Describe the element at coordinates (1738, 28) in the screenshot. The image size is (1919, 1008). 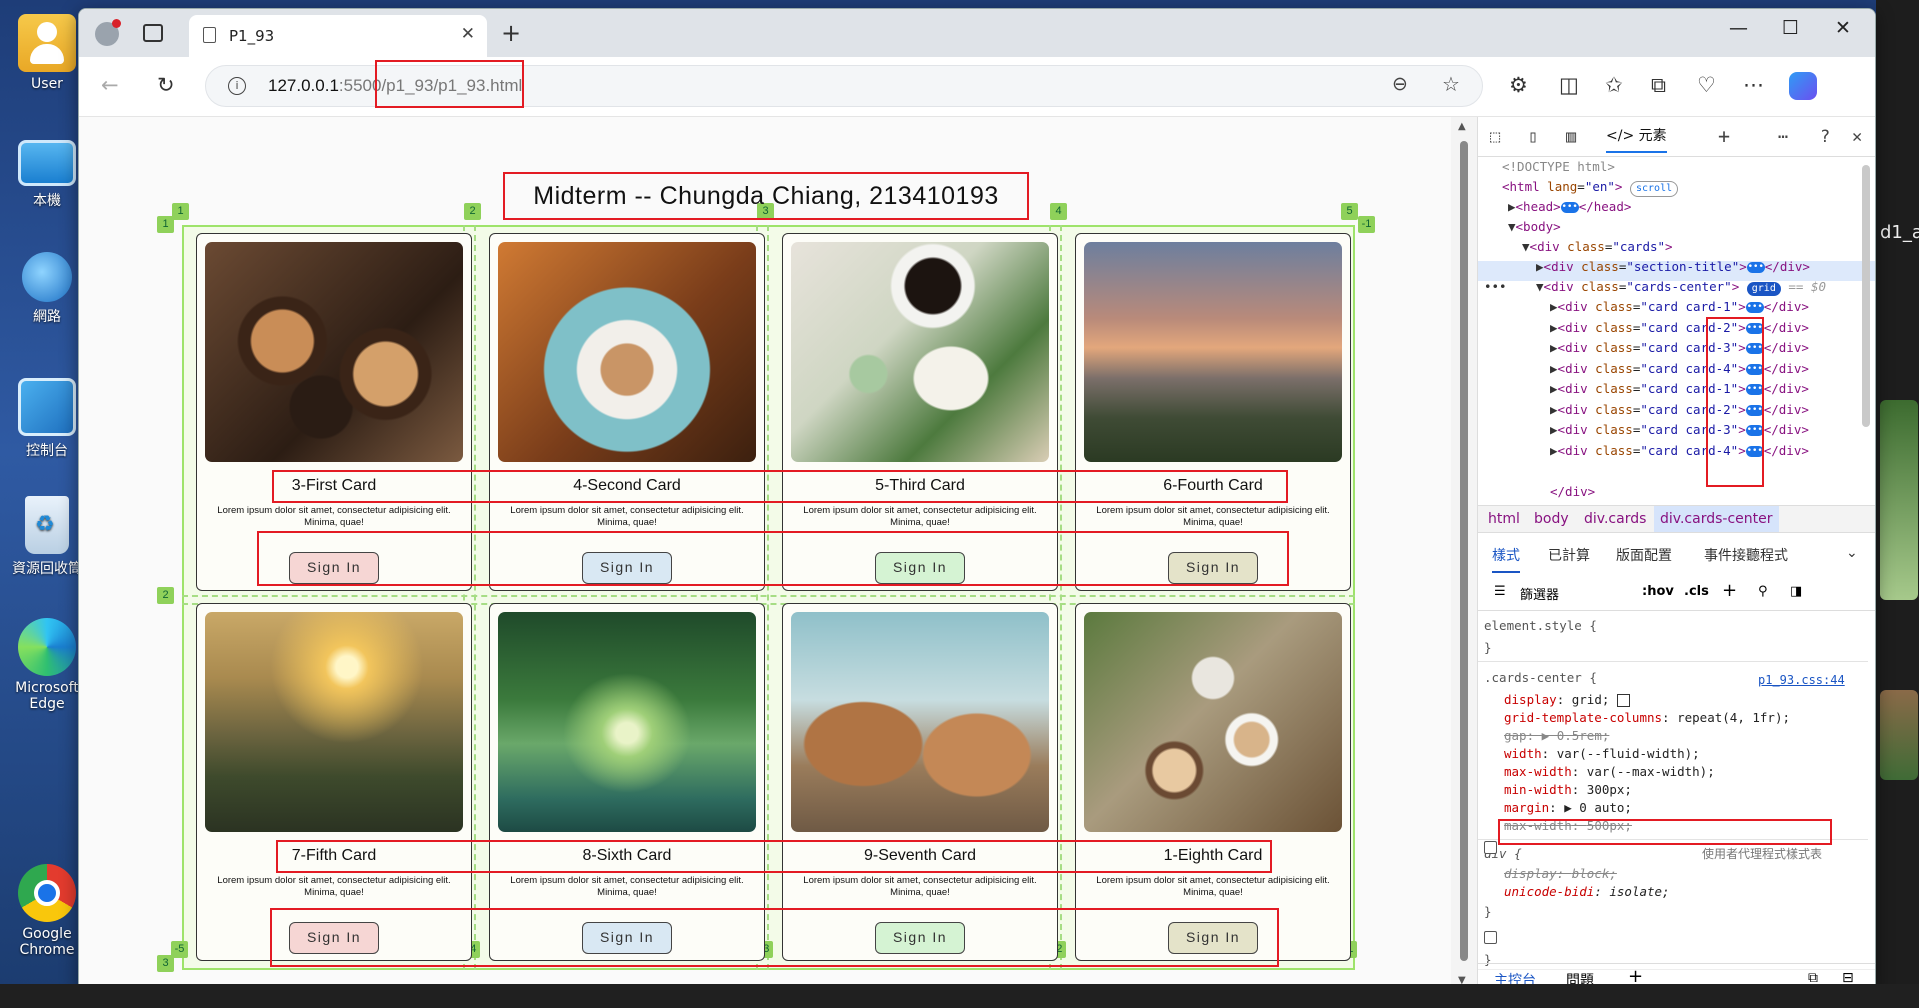
I see `minimize-button: —` at that location.